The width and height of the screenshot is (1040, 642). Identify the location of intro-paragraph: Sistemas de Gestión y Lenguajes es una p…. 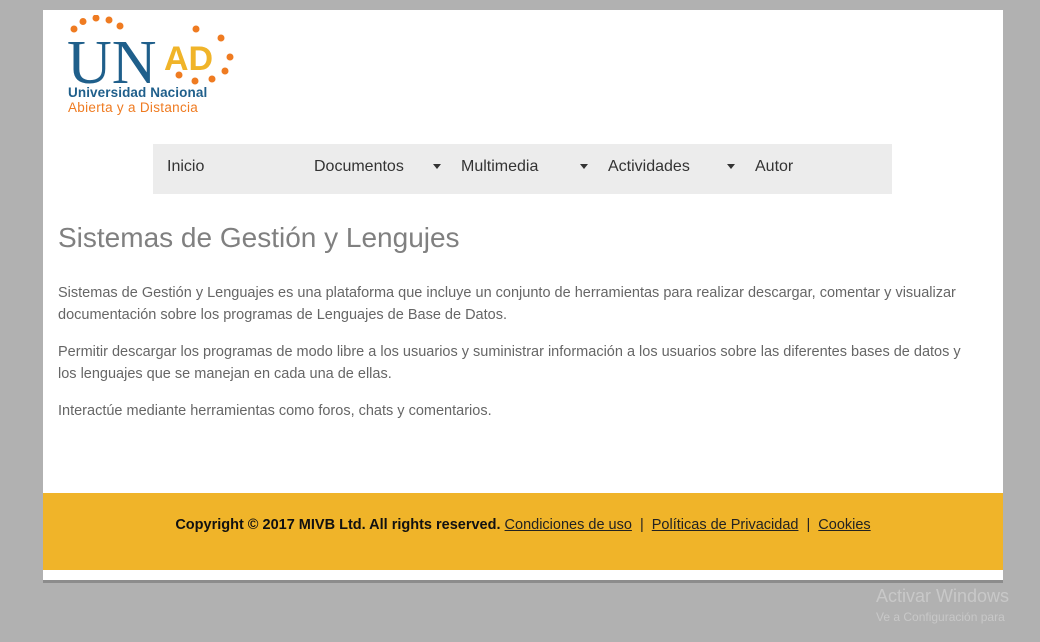
(507, 304).